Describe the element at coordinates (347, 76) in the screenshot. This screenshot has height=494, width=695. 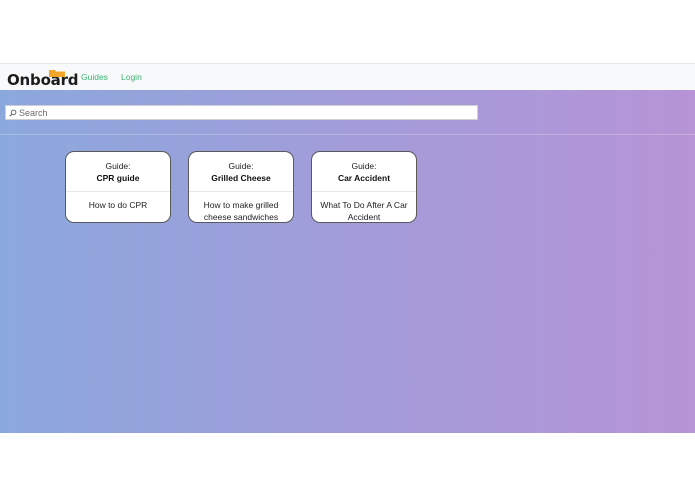
I see `top-navbar: Onboard Guides Login` at that location.